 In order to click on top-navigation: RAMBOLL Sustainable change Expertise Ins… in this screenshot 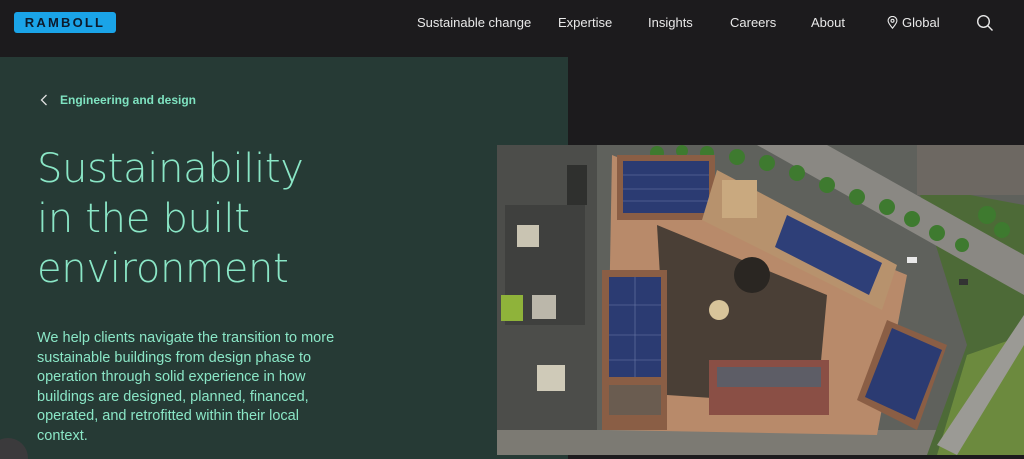, I will do `click(512, 23)`.